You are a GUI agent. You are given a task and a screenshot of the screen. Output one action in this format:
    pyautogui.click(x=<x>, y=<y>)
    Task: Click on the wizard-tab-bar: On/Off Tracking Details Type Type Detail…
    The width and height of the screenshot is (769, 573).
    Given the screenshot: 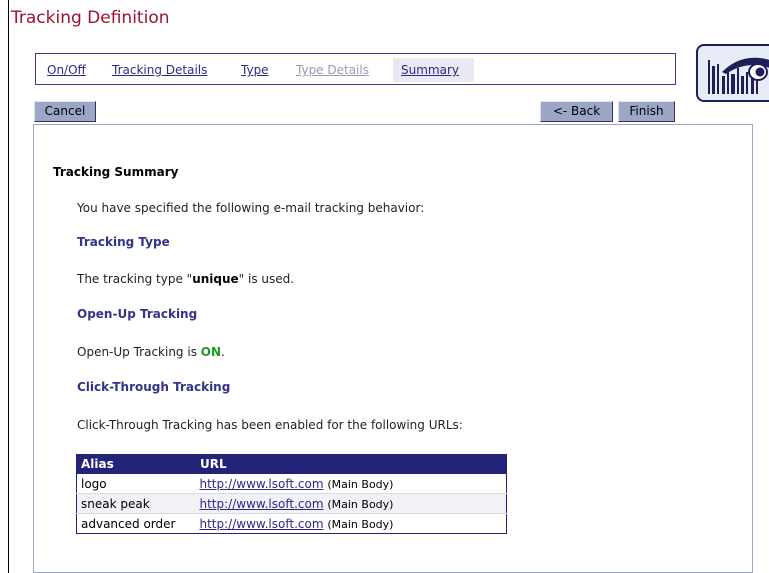 What is the action you would take?
    pyautogui.click(x=355, y=69)
    